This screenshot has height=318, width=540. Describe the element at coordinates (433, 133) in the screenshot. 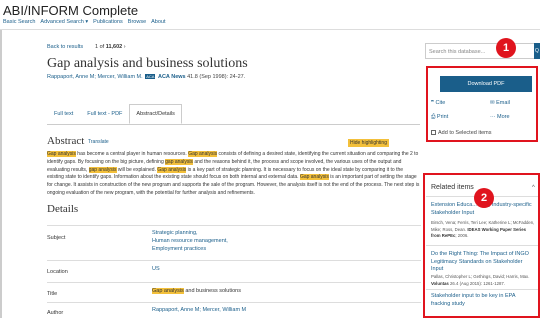

I see `checkbox-icon` at that location.